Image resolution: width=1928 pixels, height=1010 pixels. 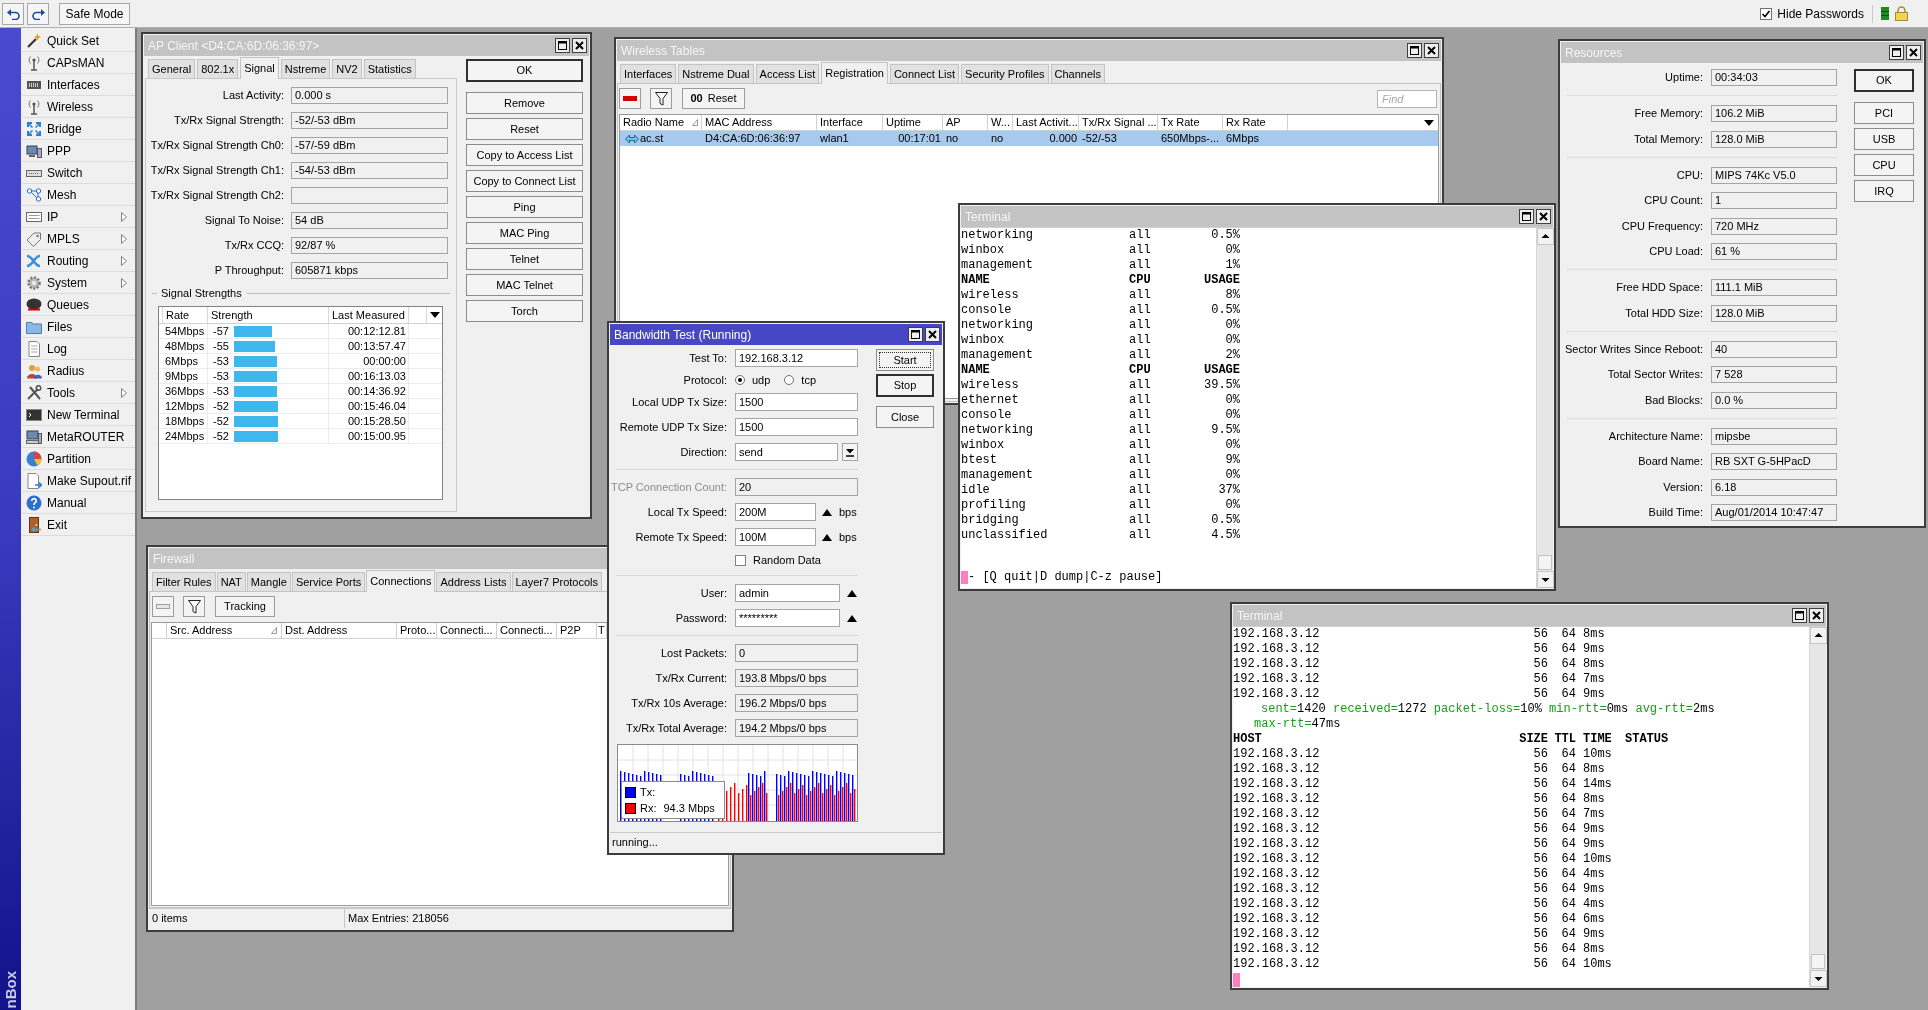 What do you see at coordinates (716, 73) in the screenshot?
I see `tab: Nstreme Dual` at bounding box center [716, 73].